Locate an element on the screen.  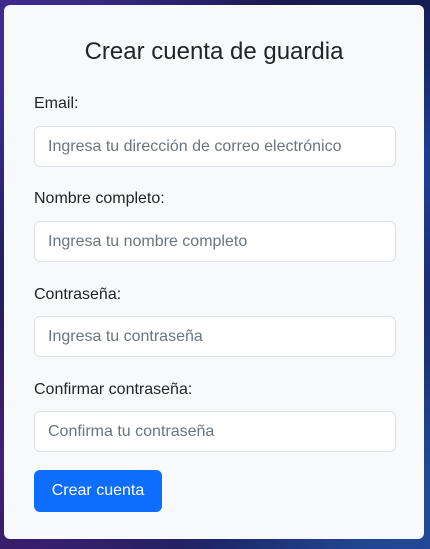
create-account-button: Crear cuenta is located at coordinates (98, 491).